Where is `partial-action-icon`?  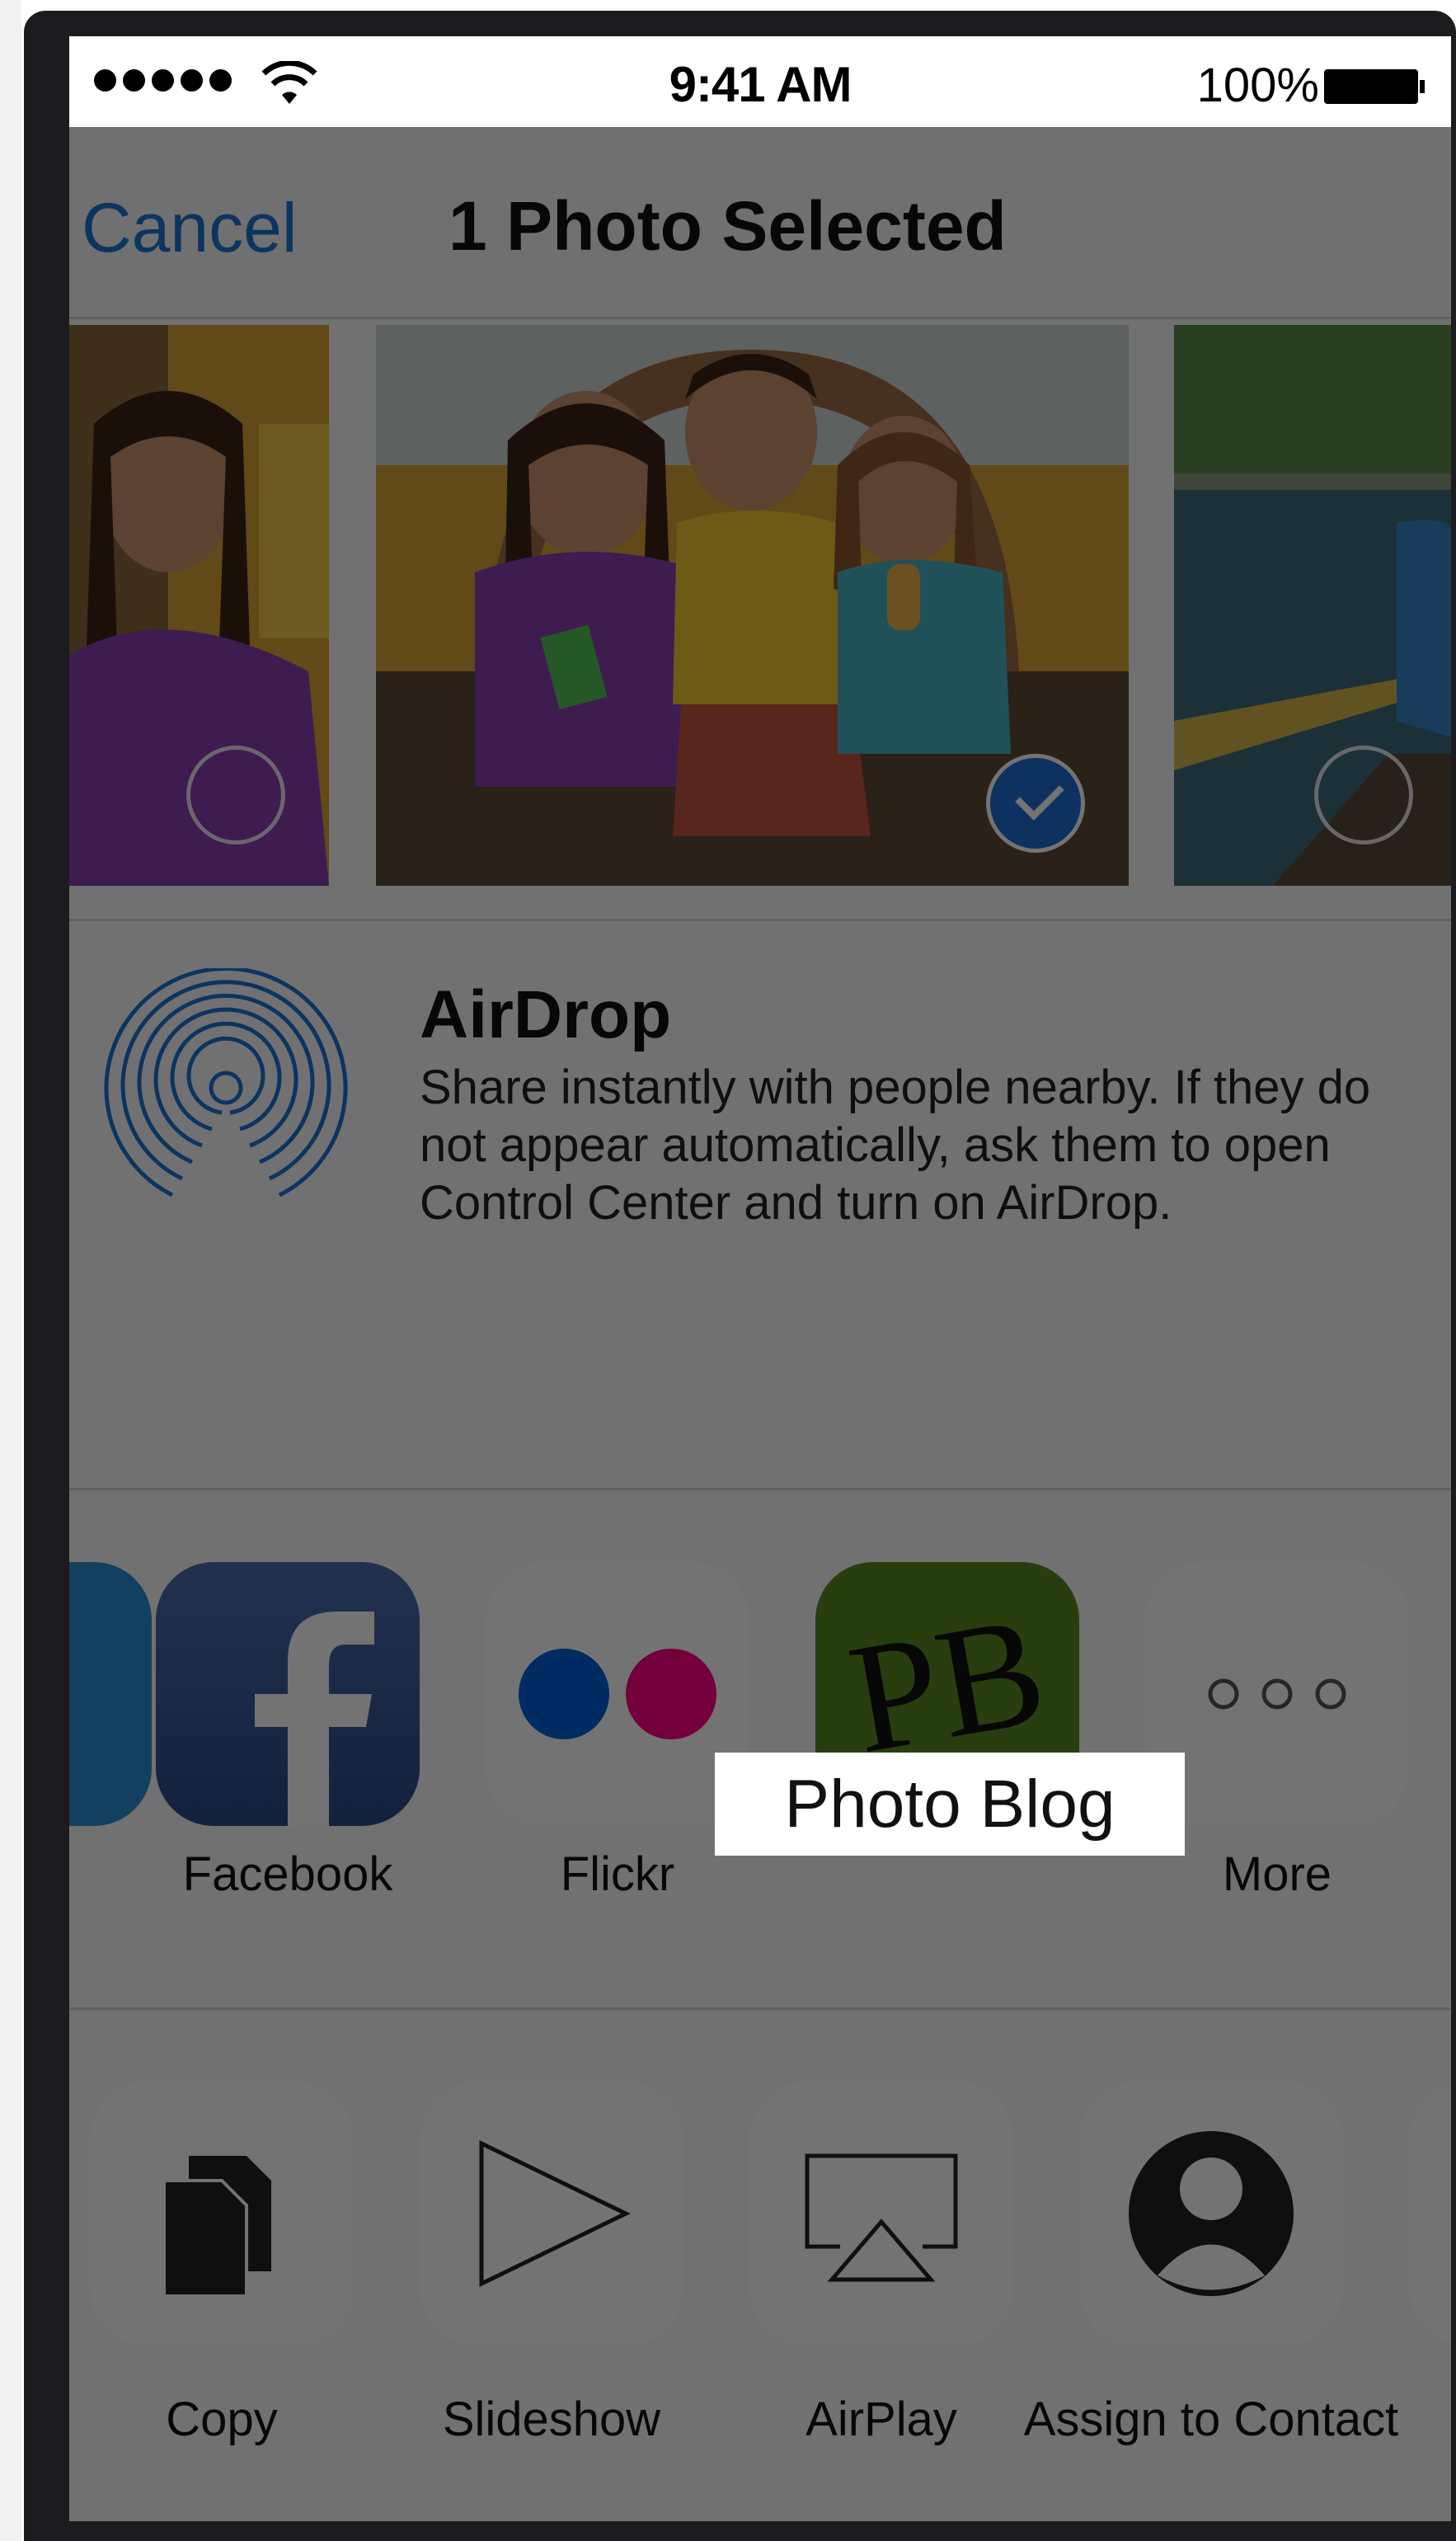 partial-action-icon is located at coordinates (1430, 2214).